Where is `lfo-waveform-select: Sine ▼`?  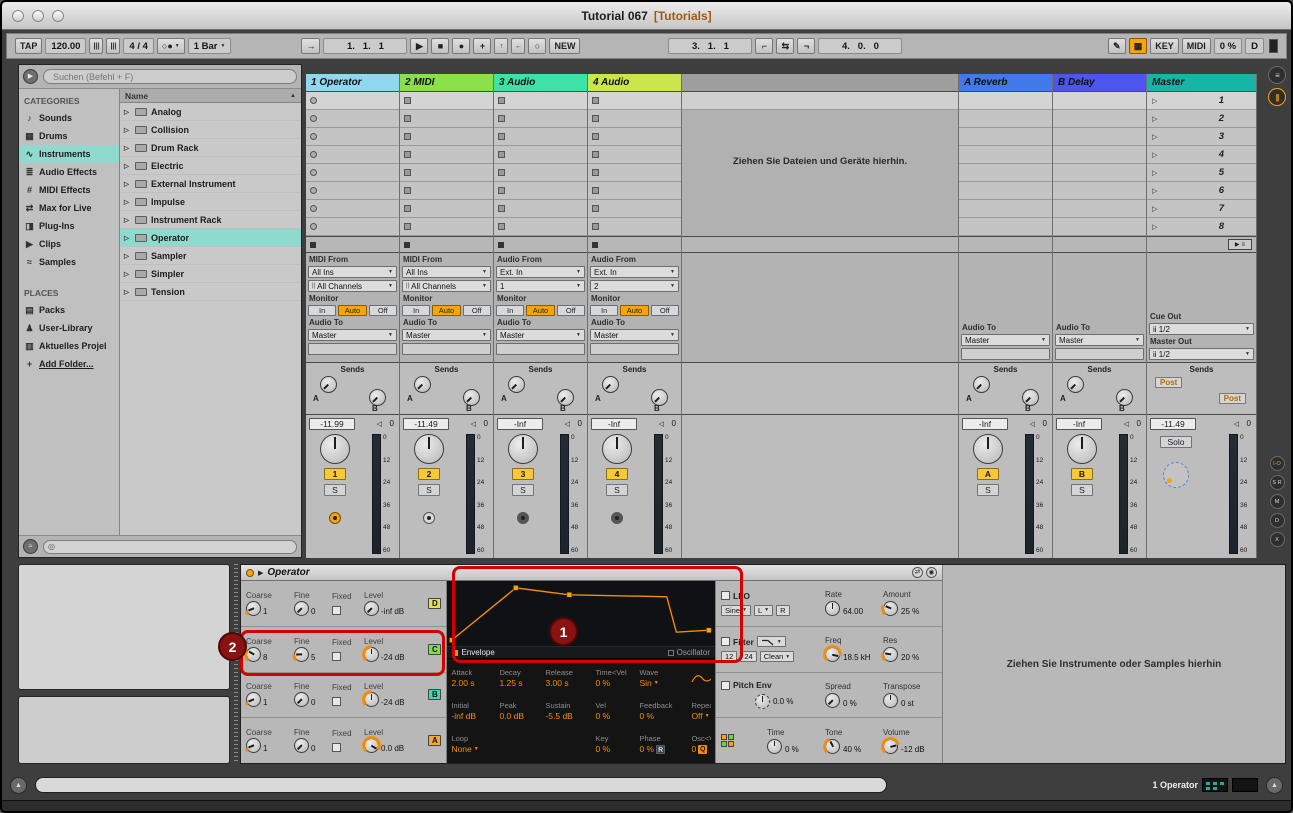 lfo-waveform-select: Sine ▼ is located at coordinates (736, 610).